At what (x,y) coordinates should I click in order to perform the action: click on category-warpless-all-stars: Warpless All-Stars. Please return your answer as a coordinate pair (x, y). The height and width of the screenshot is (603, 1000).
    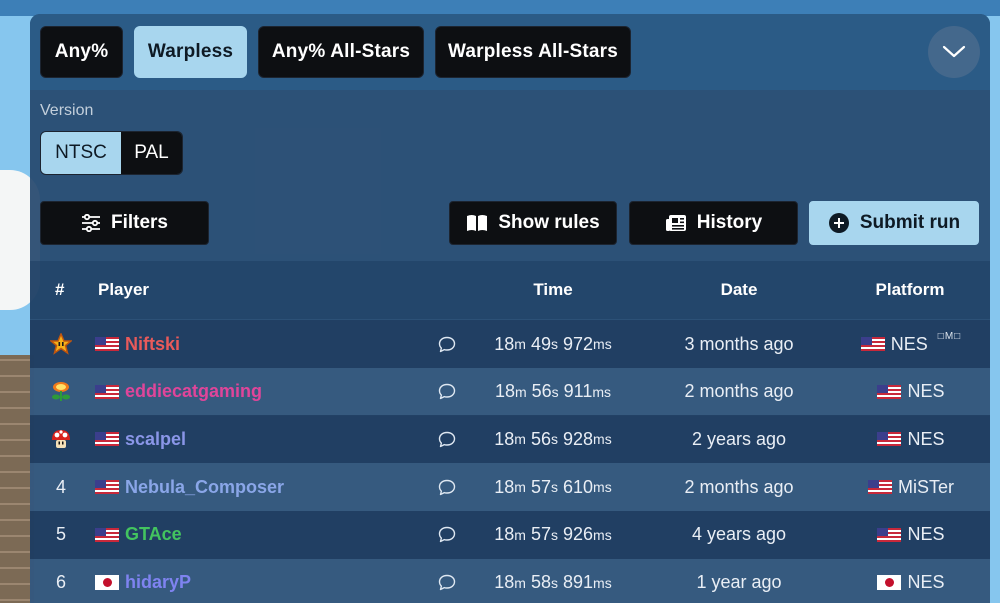
    Looking at the image, I should click on (533, 52).